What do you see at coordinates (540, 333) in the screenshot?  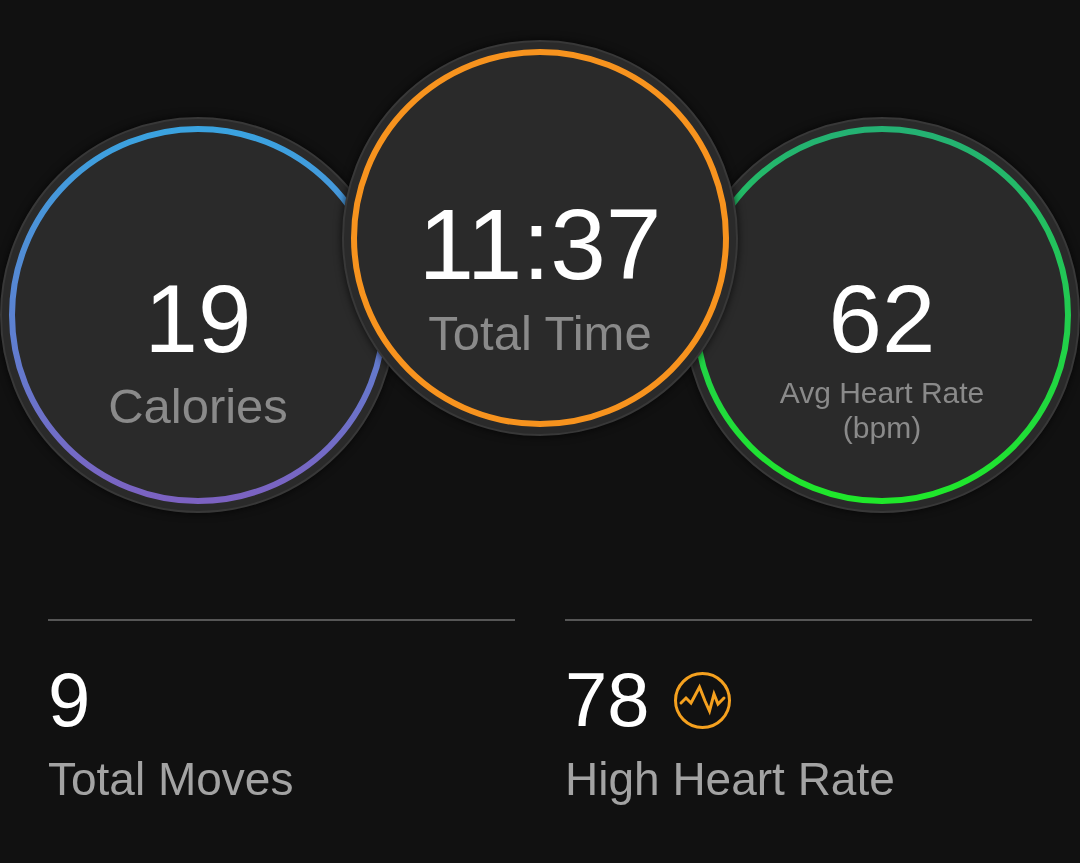 I see `metric-label: Total Time` at bounding box center [540, 333].